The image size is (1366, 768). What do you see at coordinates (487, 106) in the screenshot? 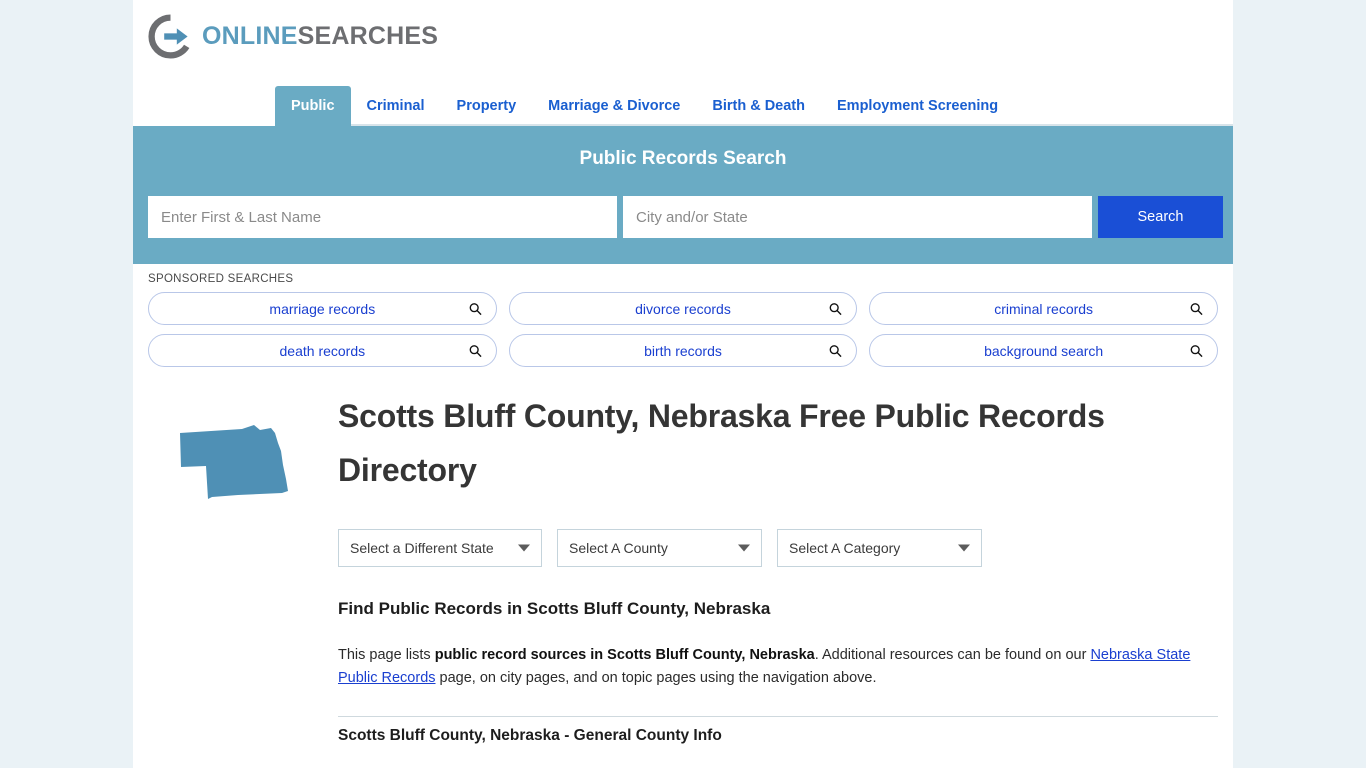
I see `nav-tab-property: Property` at bounding box center [487, 106].